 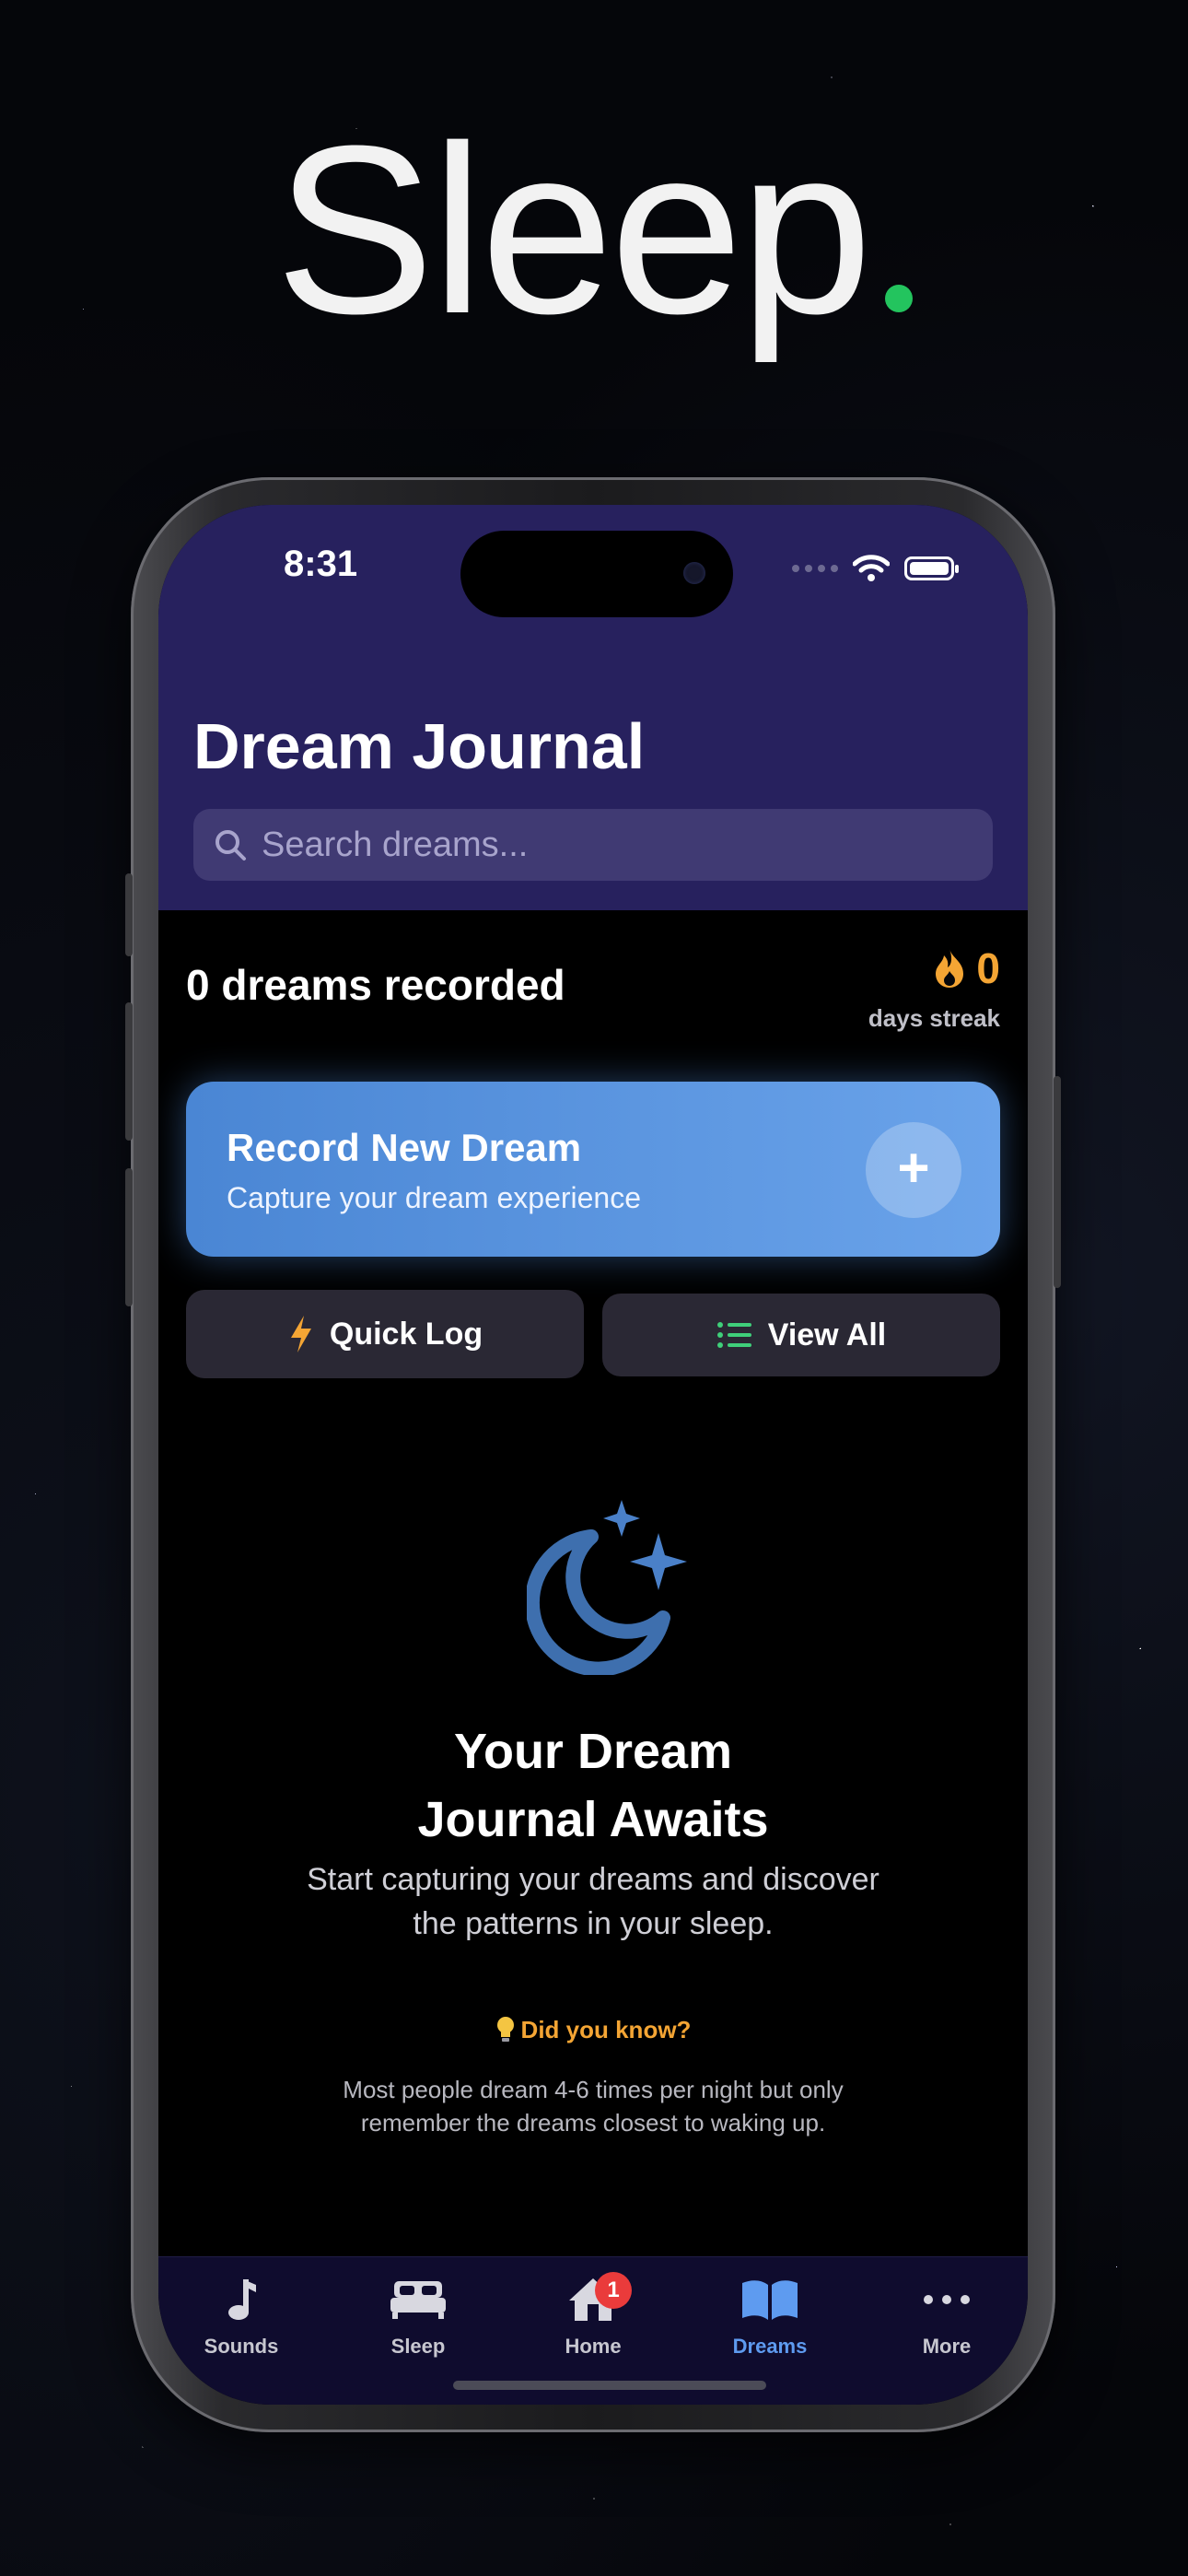 I want to click on tab-bar: Sounds Sleep 1 Home Dreams More, so click(x=593, y=2330).